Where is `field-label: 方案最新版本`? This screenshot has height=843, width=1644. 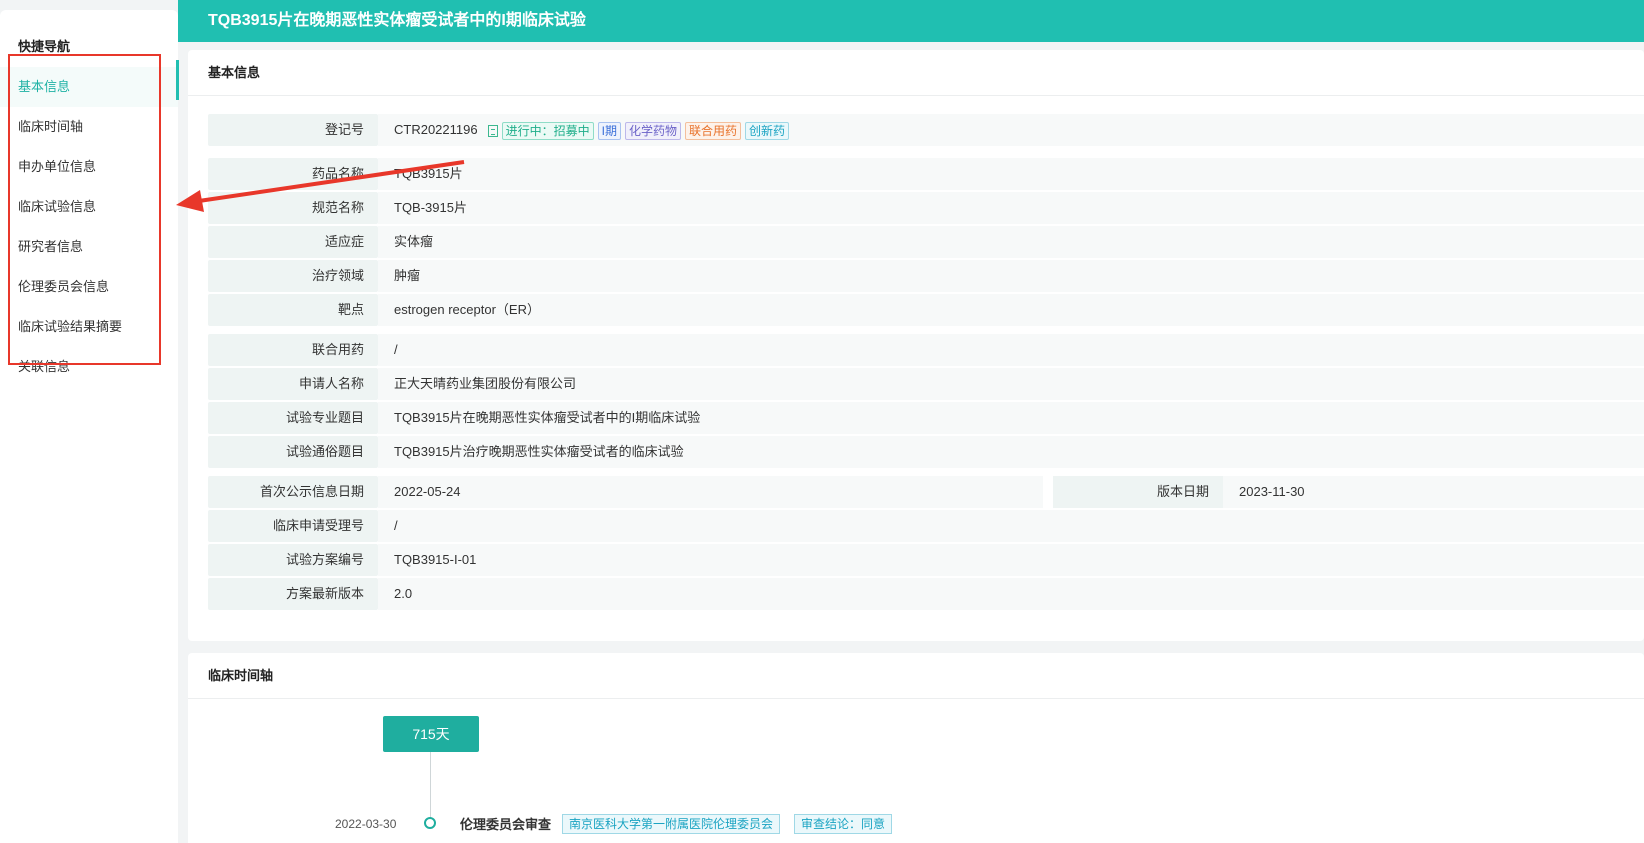
field-label: 方案最新版本 is located at coordinates (293, 594).